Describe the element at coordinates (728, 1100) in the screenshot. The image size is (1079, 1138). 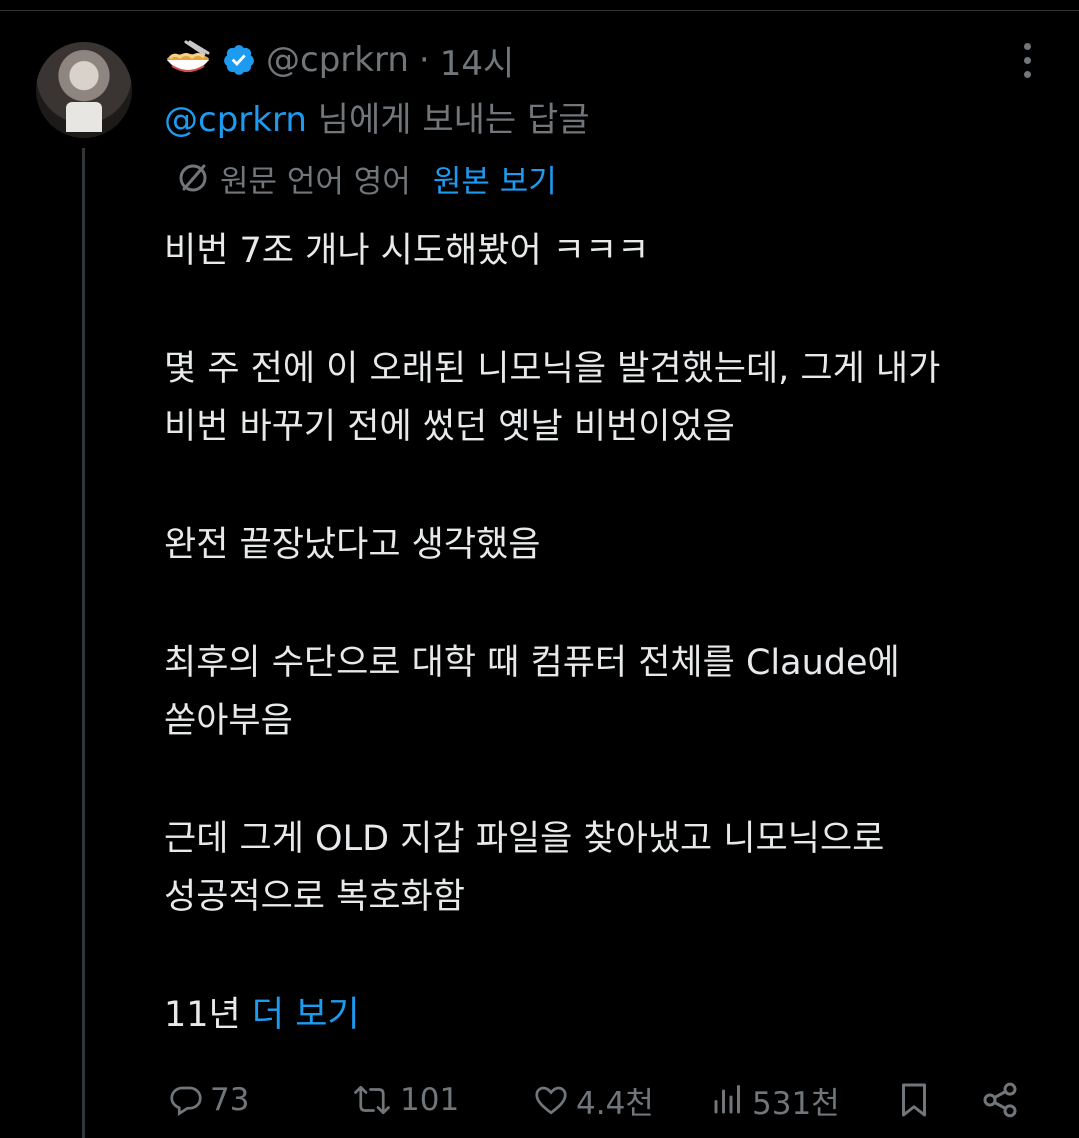
I see `views-icon` at that location.